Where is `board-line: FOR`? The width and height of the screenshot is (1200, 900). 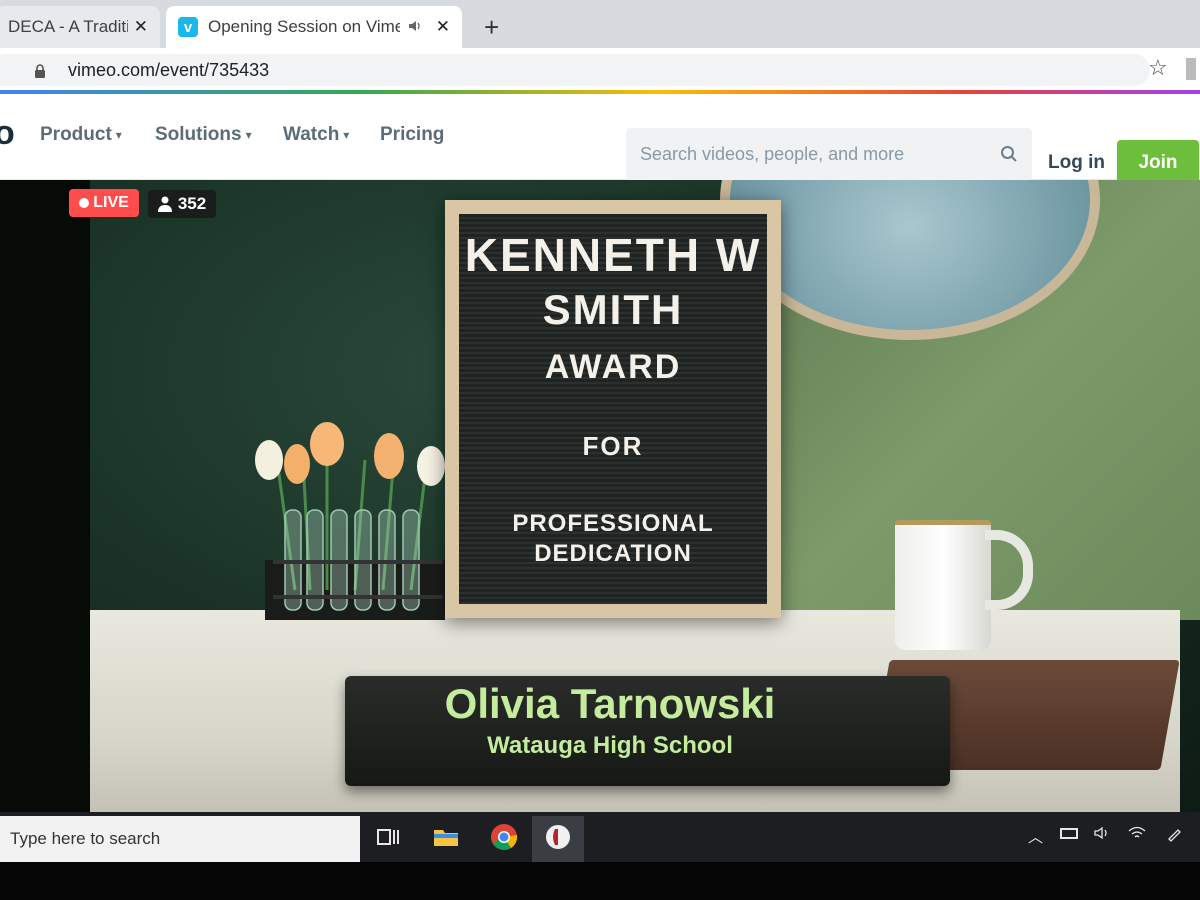
board-line: FOR is located at coordinates (613, 446).